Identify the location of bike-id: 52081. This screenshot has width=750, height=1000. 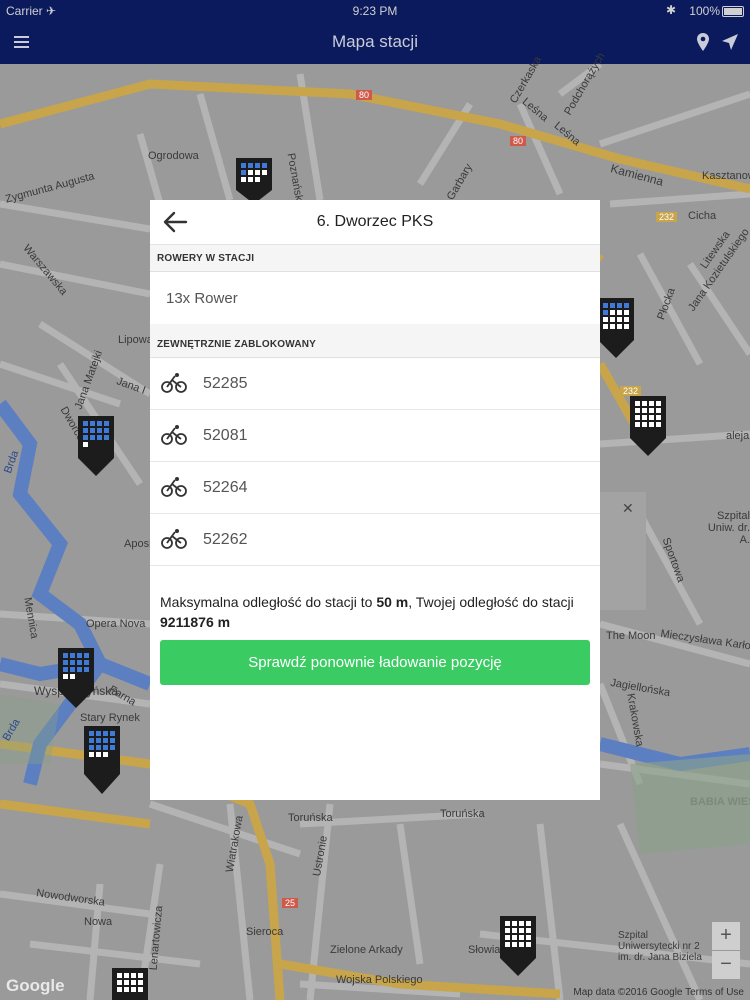
(225, 435).